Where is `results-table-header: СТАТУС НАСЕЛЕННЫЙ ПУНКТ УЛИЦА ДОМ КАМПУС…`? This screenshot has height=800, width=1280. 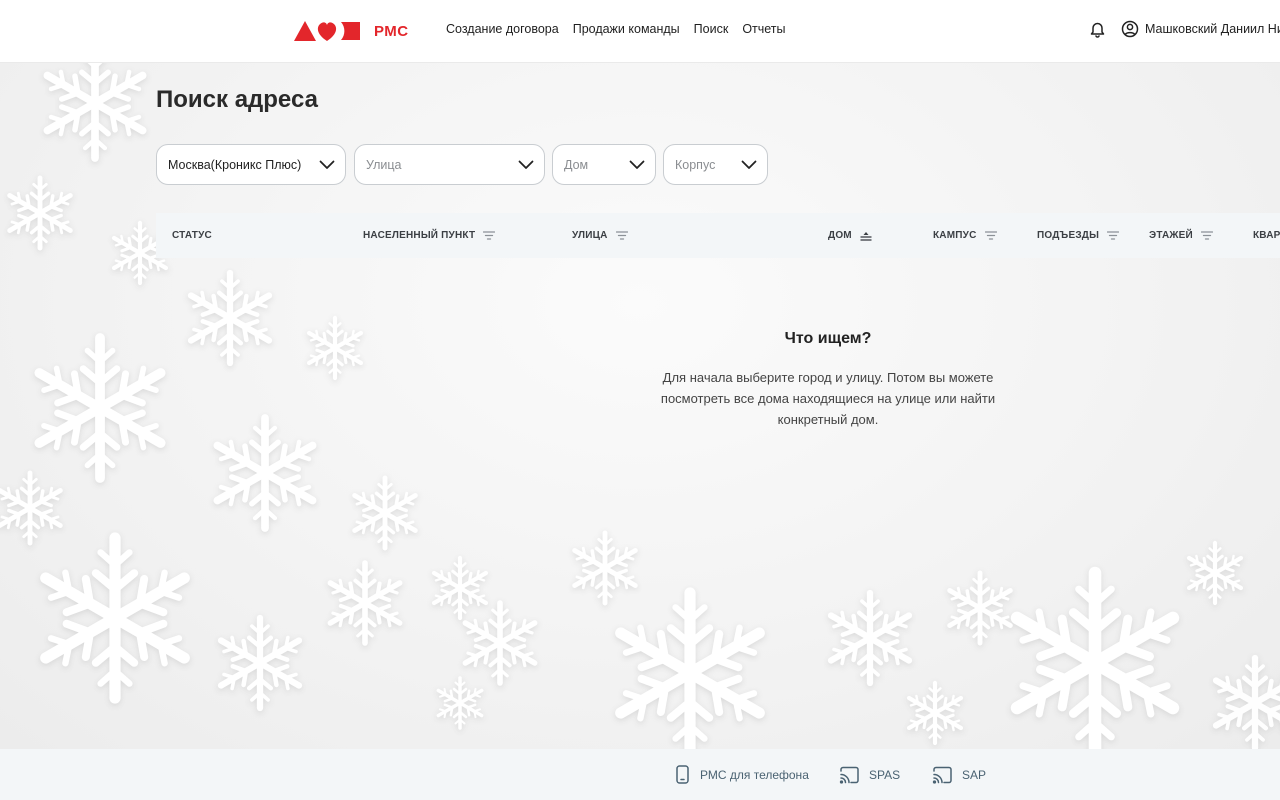 results-table-header: СТАТУС НАСЕЛЕННЫЙ ПУНКТ УЛИЦА ДОМ КАМПУС… is located at coordinates (718, 235).